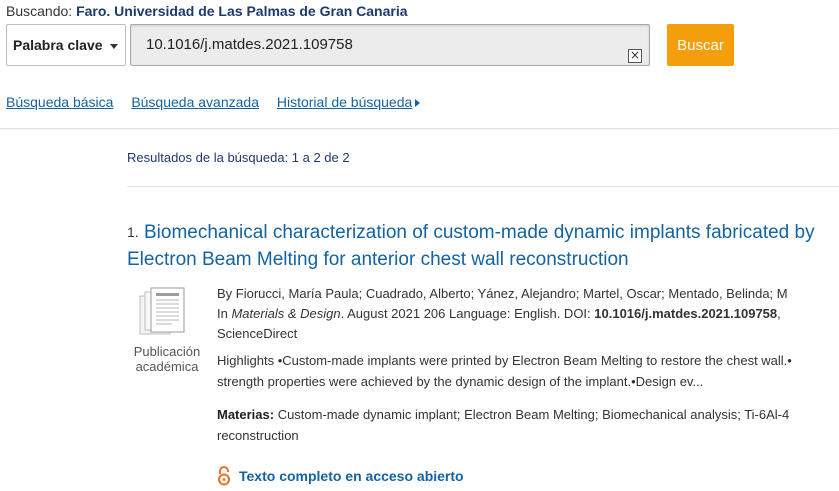 Image resolution: width=839 pixels, height=491 pixels. Describe the element at coordinates (344, 102) in the screenshot. I see `search-history-link: Historial de búsqueda` at that location.